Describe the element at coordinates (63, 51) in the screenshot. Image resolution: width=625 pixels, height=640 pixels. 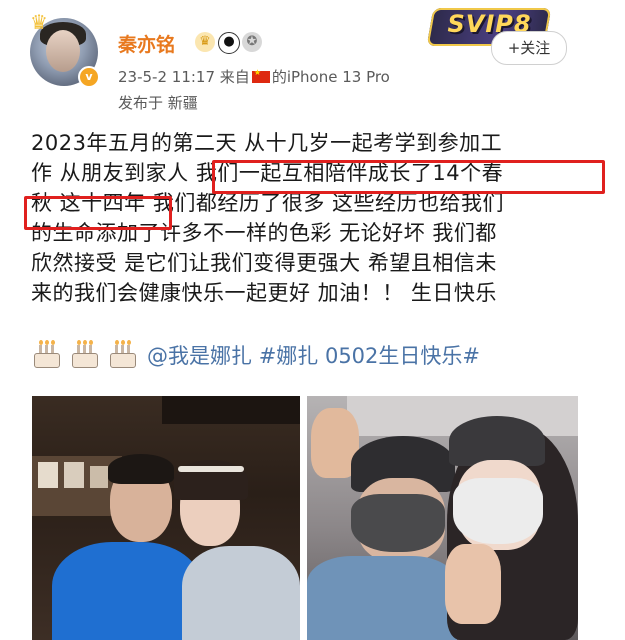
I see `avatar-face` at that location.